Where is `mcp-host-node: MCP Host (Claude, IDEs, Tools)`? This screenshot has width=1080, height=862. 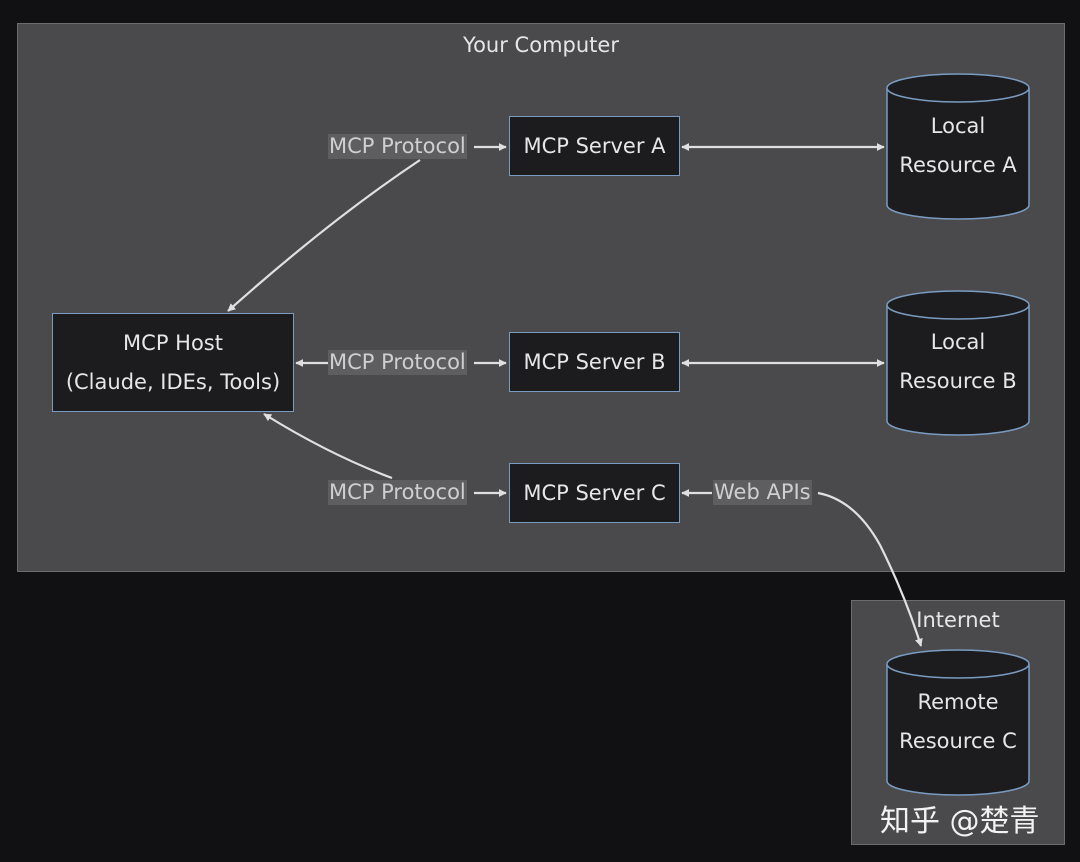
mcp-host-node: MCP Host (Claude, IDEs, Tools) is located at coordinates (173, 362).